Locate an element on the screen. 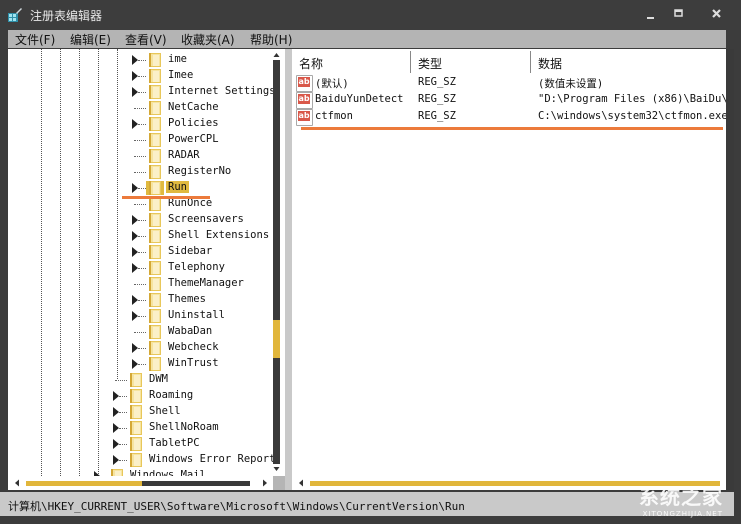 This screenshot has height=524, width=741. window-right-edge is located at coordinates (730, 269).